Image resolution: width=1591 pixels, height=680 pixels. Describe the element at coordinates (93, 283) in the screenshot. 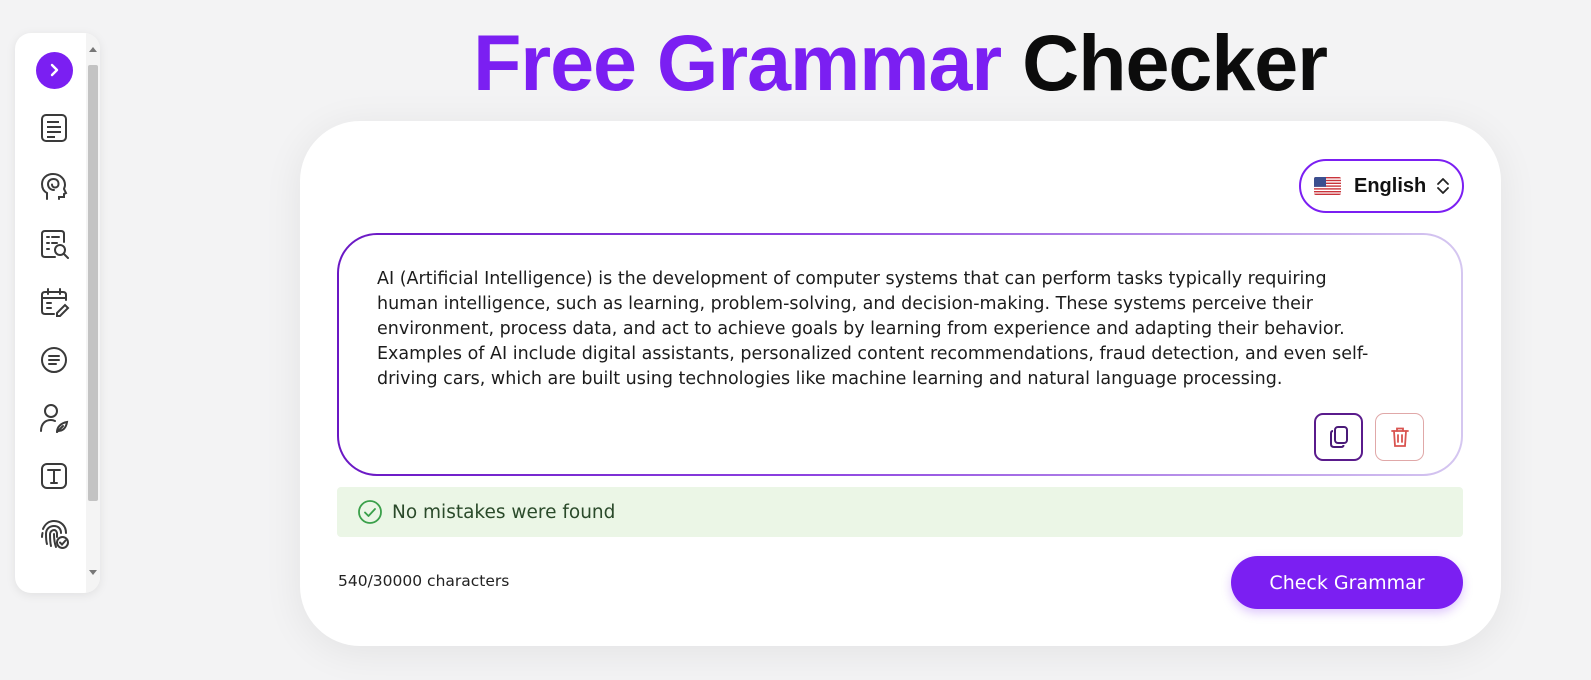

I see `scrollbar-thumb` at that location.